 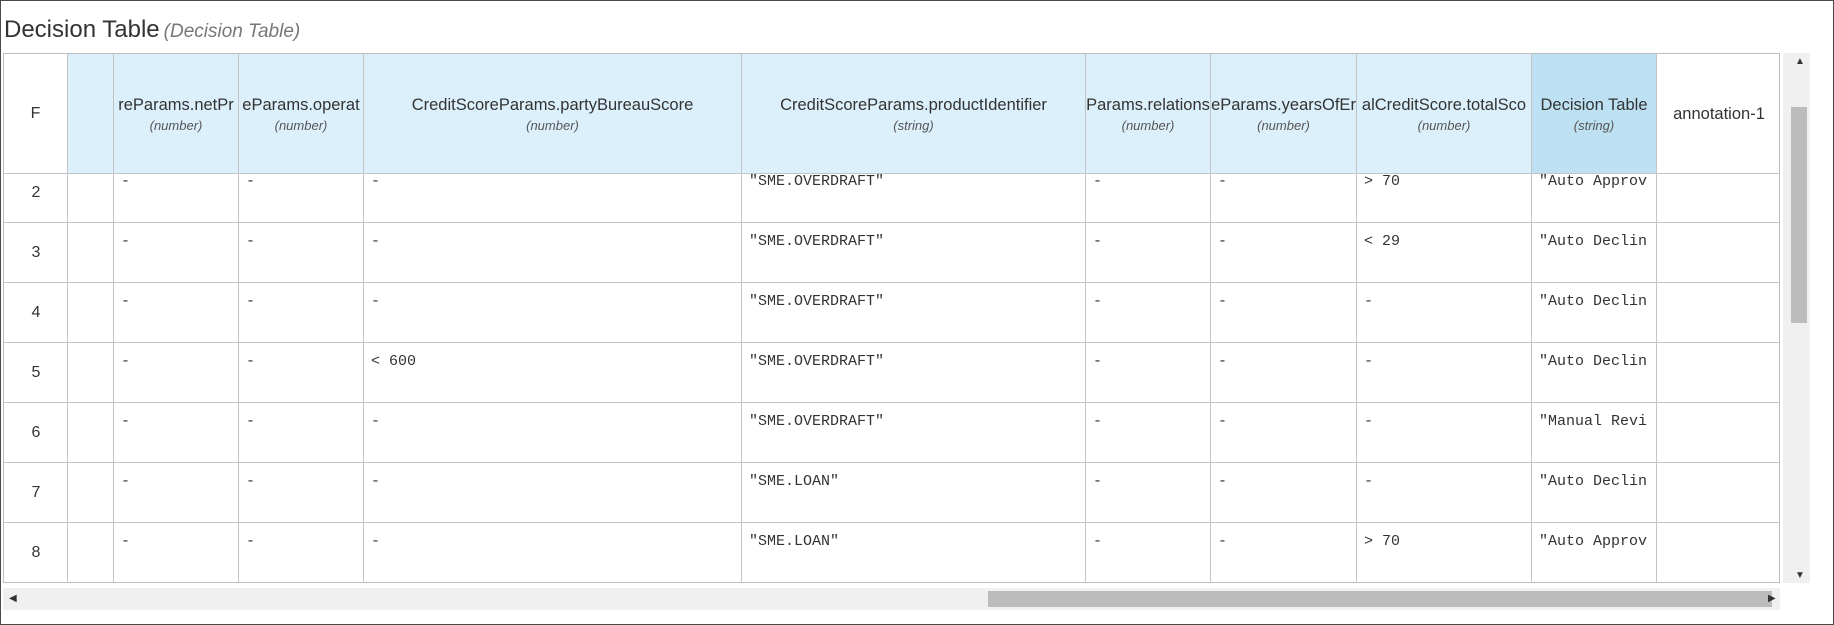 I want to click on row-index: 8, so click(x=36, y=552).